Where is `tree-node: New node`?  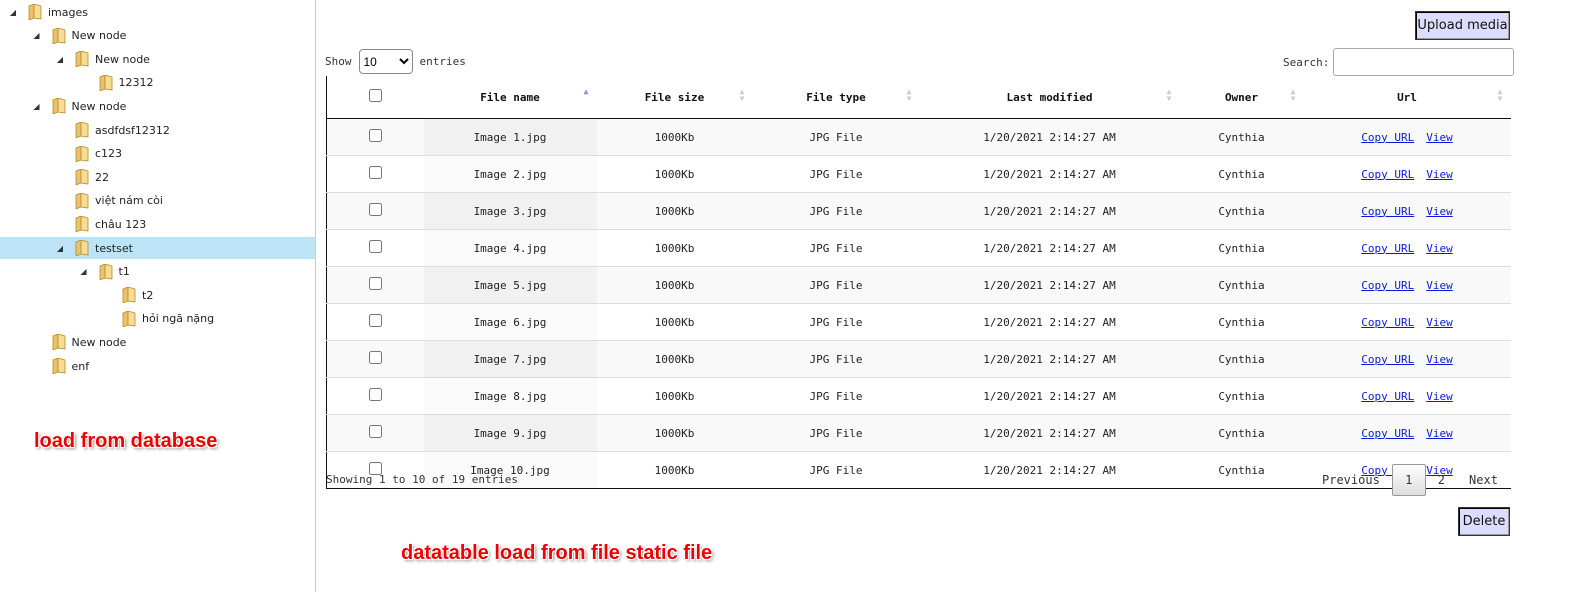
tree-node: New node is located at coordinates (79, 342).